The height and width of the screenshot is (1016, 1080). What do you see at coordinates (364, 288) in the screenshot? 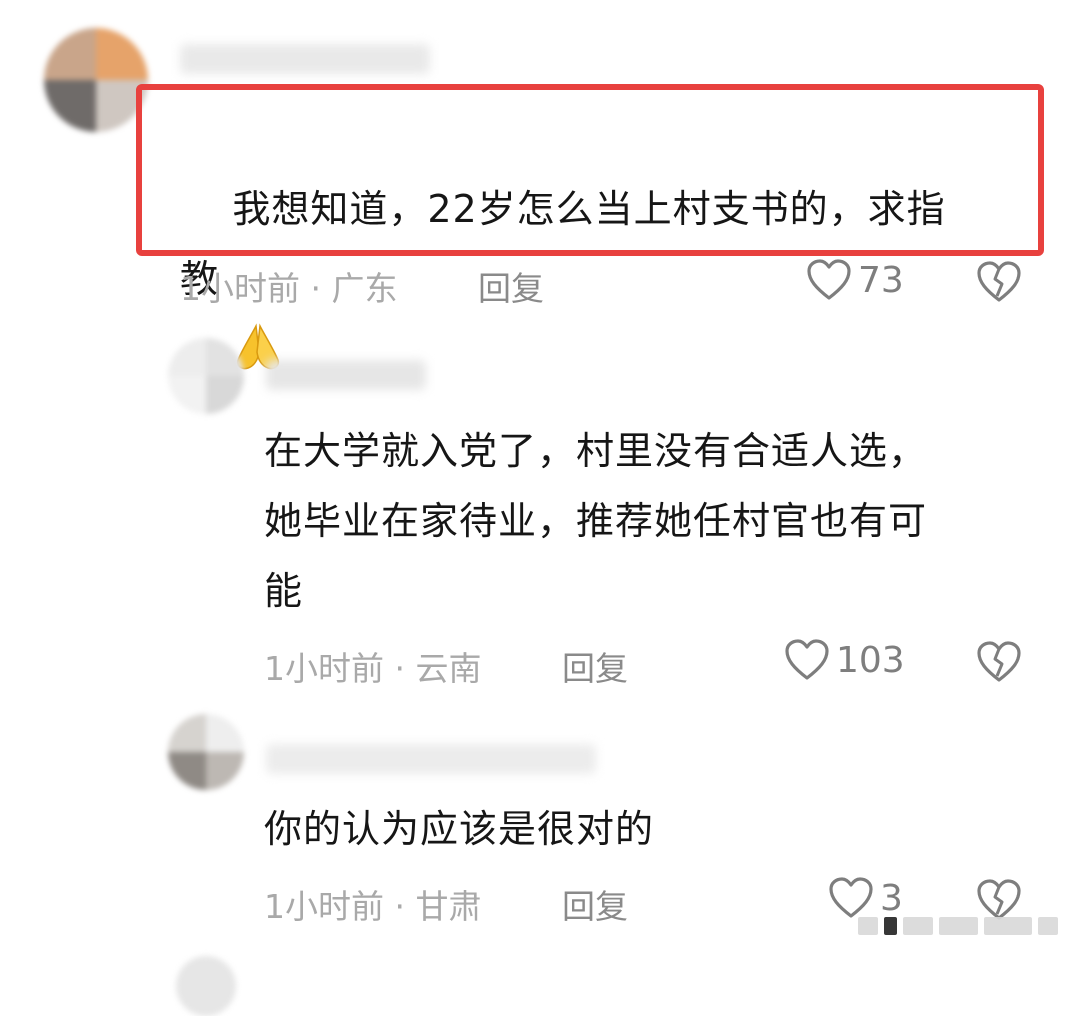
I see `comment-location: 广东` at bounding box center [364, 288].